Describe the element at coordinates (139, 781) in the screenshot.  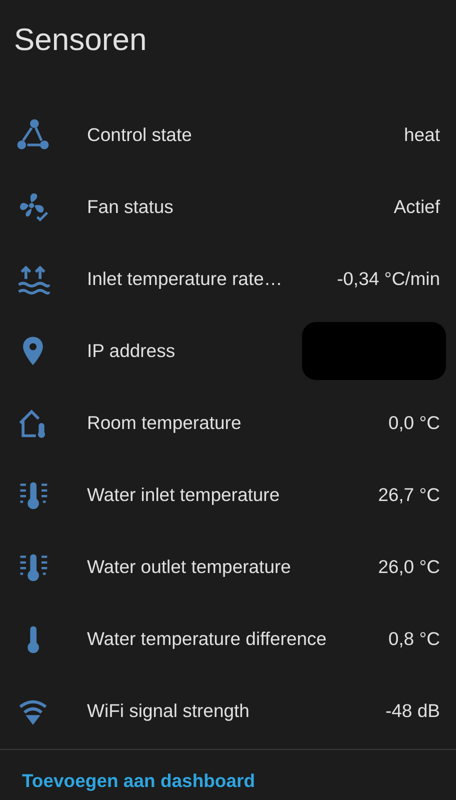
I see `add-to-dashboard-link: Toevoegen aan dashboard` at that location.